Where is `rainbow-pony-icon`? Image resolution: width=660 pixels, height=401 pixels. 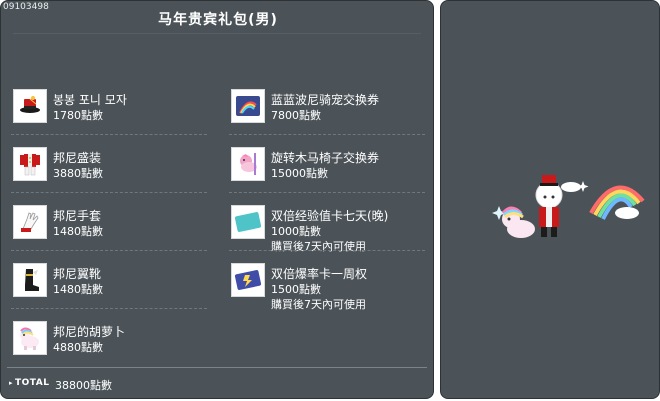 rainbow-pony-icon is located at coordinates (30, 338).